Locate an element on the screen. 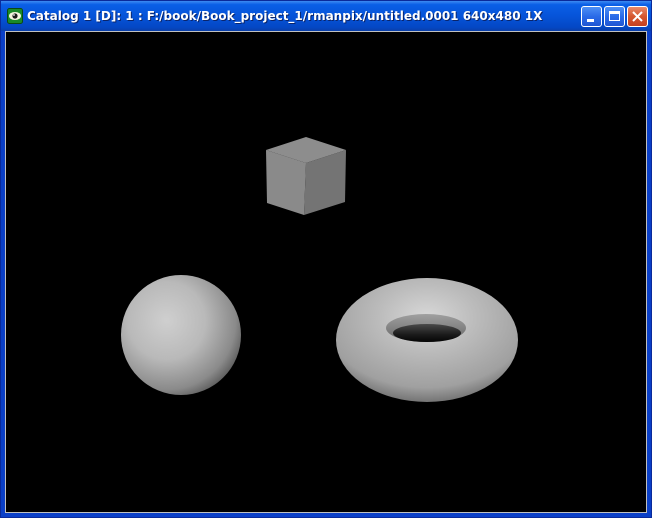  minimize-button is located at coordinates (591, 16).